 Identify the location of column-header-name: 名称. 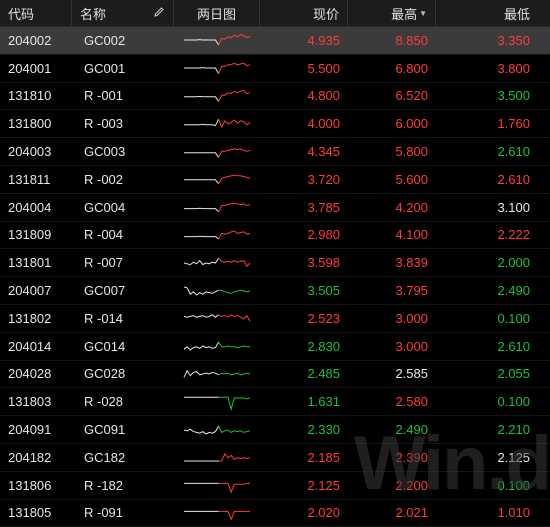
(123, 13).